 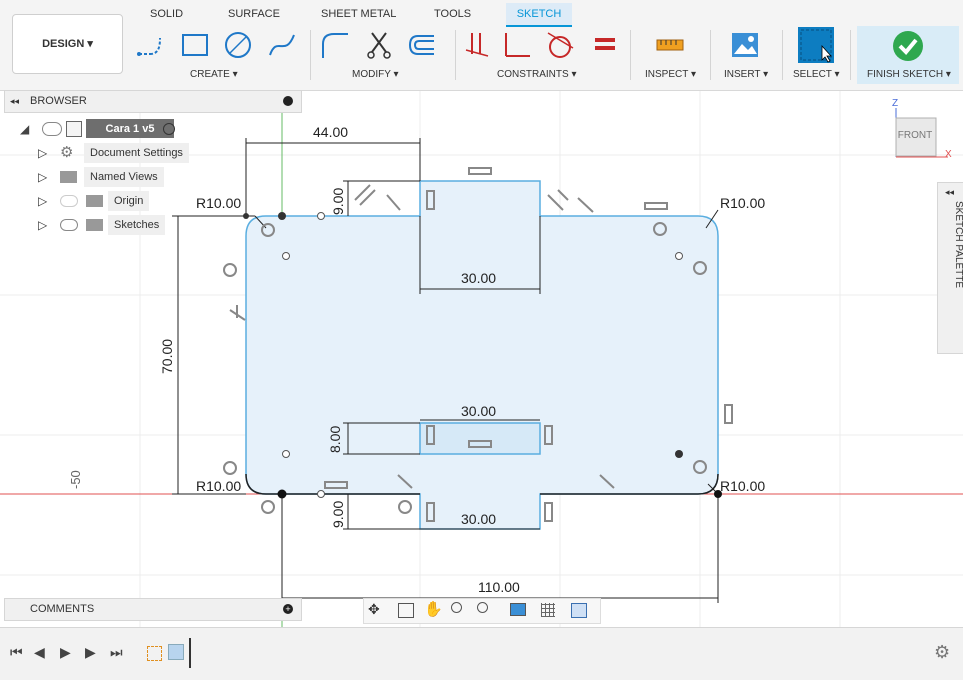 I want to click on checkmark-icon, so click(x=908, y=46).